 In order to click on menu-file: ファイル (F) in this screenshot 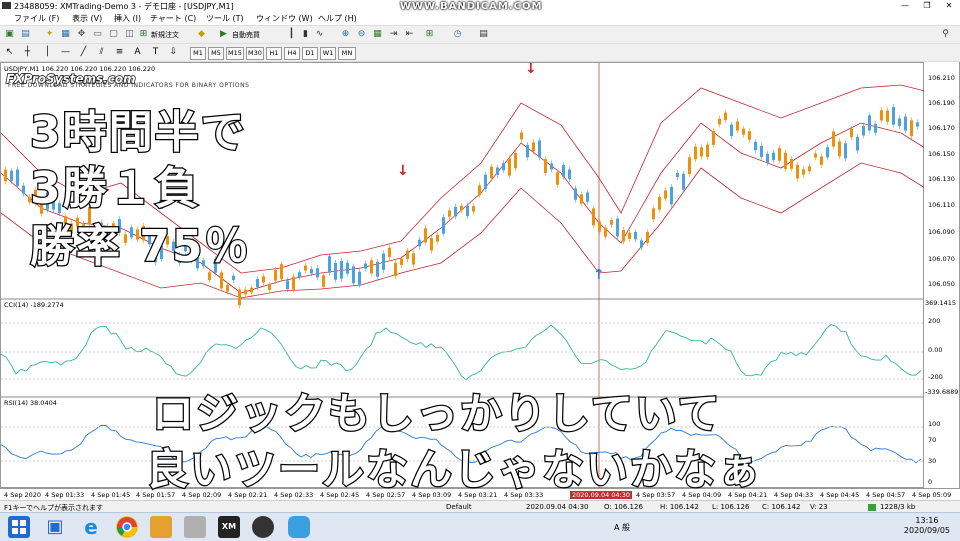, I will do `click(36, 18)`.